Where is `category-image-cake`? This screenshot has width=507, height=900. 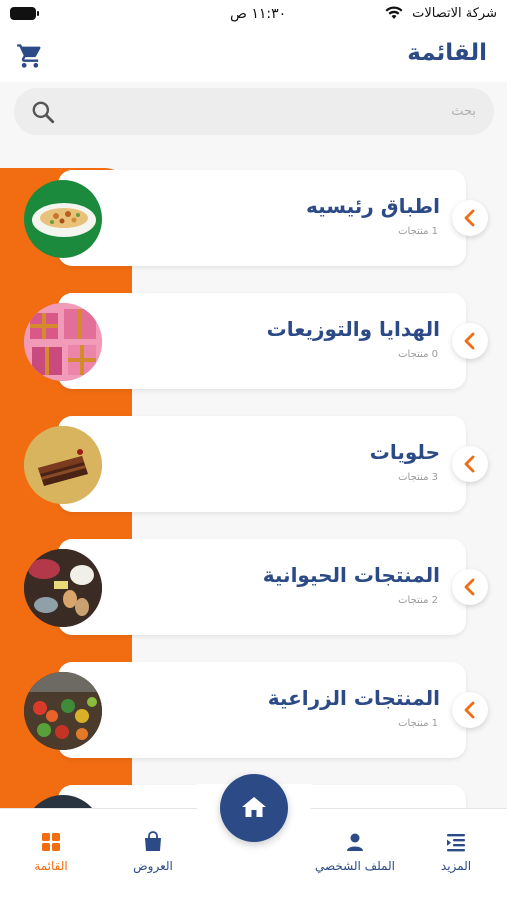
category-image-cake is located at coordinates (63, 465).